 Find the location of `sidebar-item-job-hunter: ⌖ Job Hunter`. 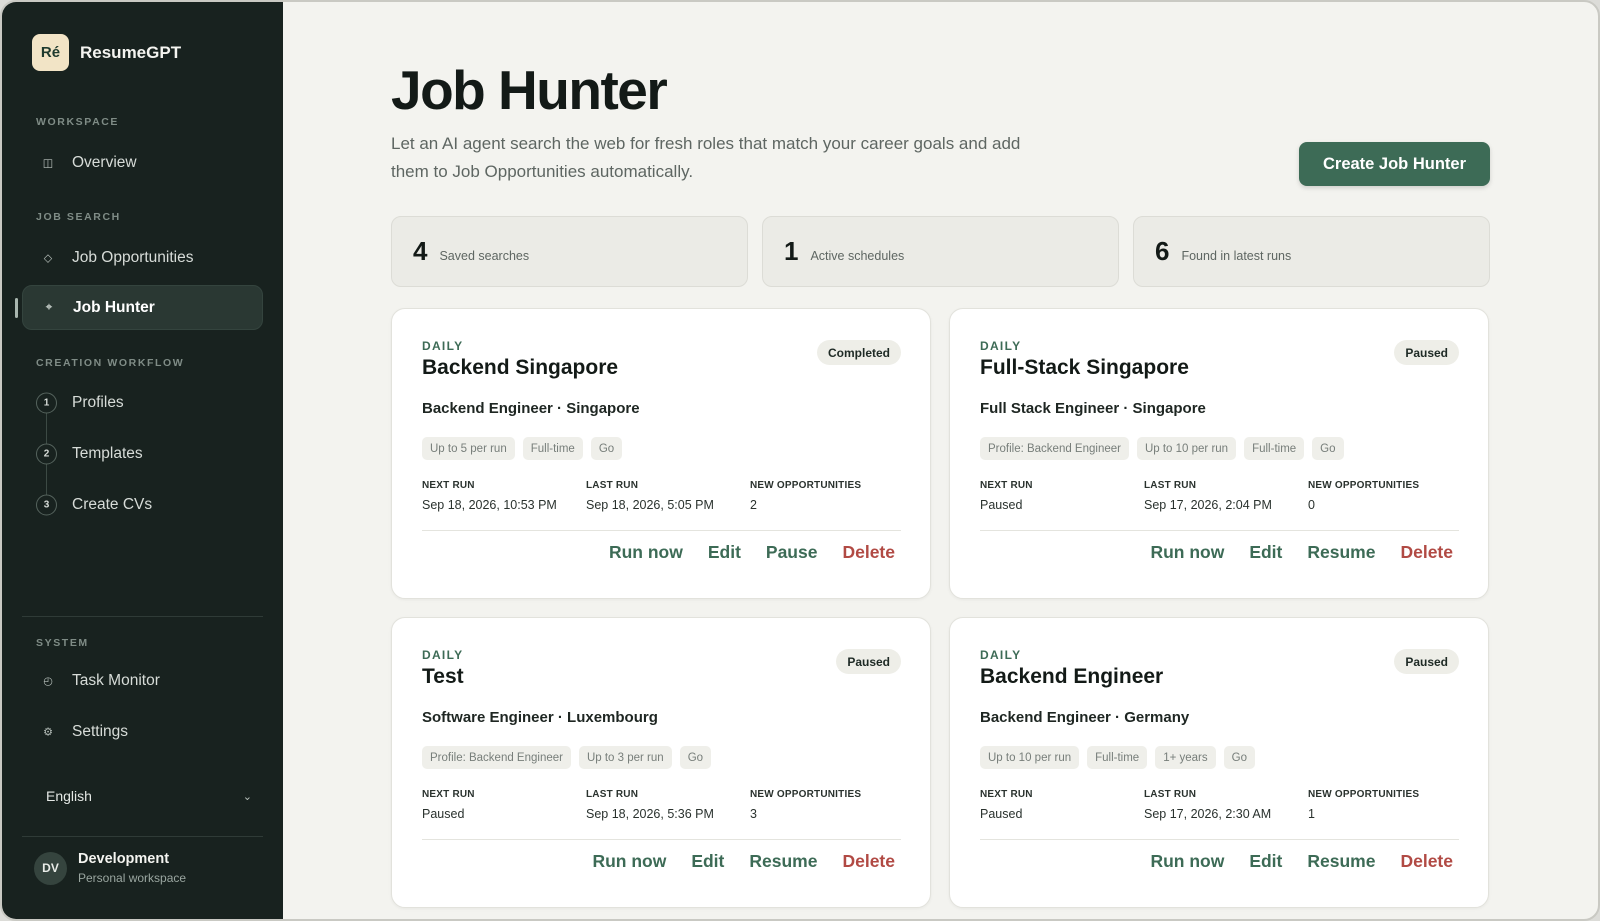

sidebar-item-job-hunter: ⌖ Job Hunter is located at coordinates (142, 307).